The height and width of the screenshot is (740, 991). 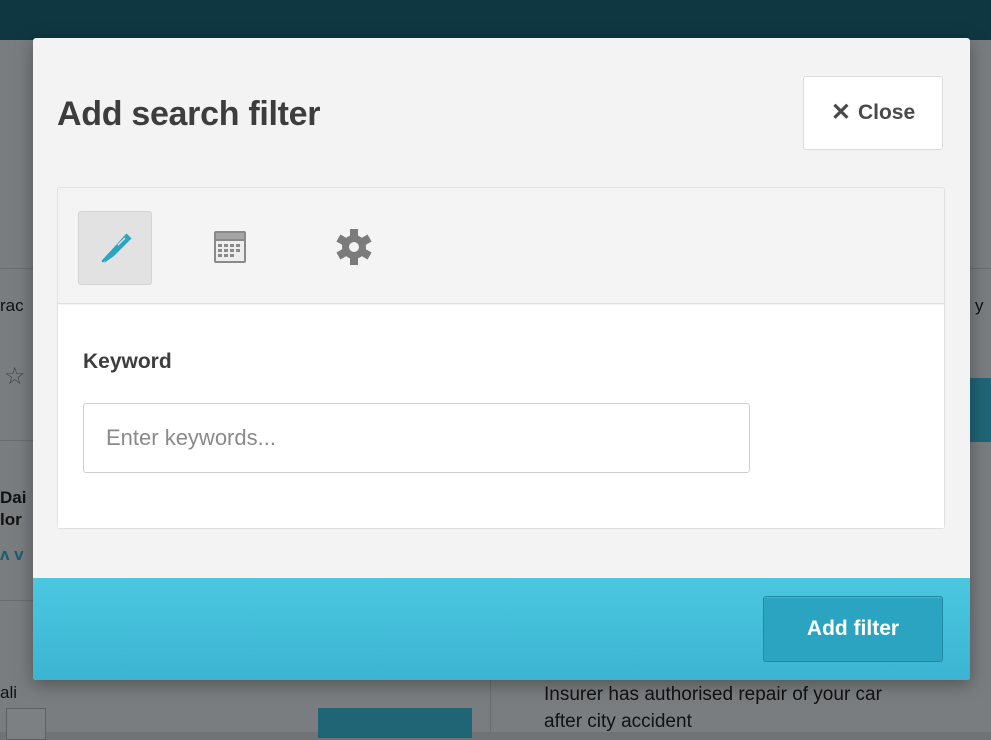 What do you see at coordinates (13, 497) in the screenshot?
I see `bg-text: Dai` at bounding box center [13, 497].